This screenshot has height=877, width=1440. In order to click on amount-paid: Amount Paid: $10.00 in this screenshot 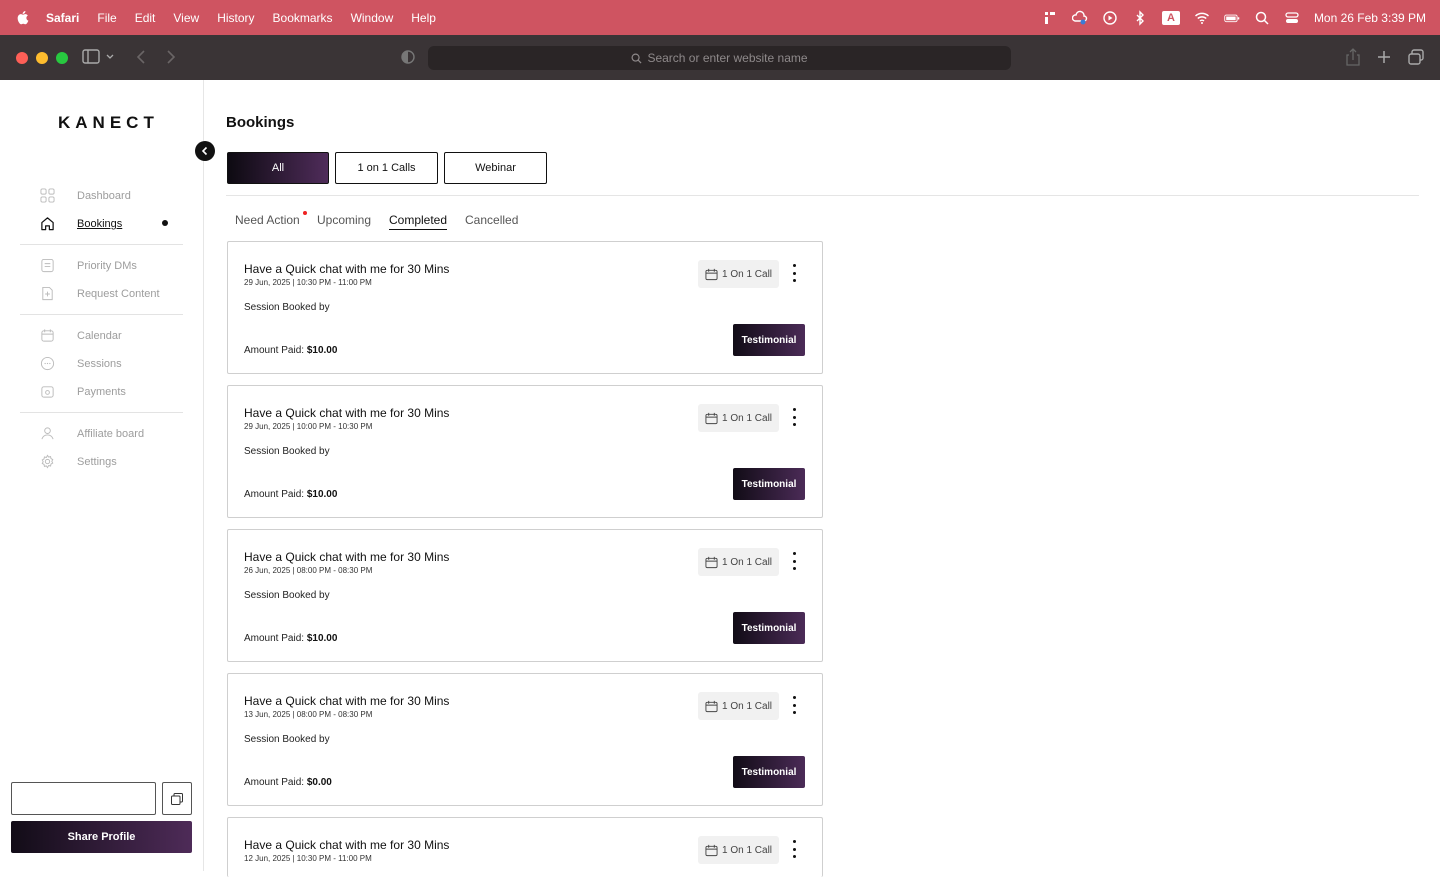, I will do `click(290, 638)`.